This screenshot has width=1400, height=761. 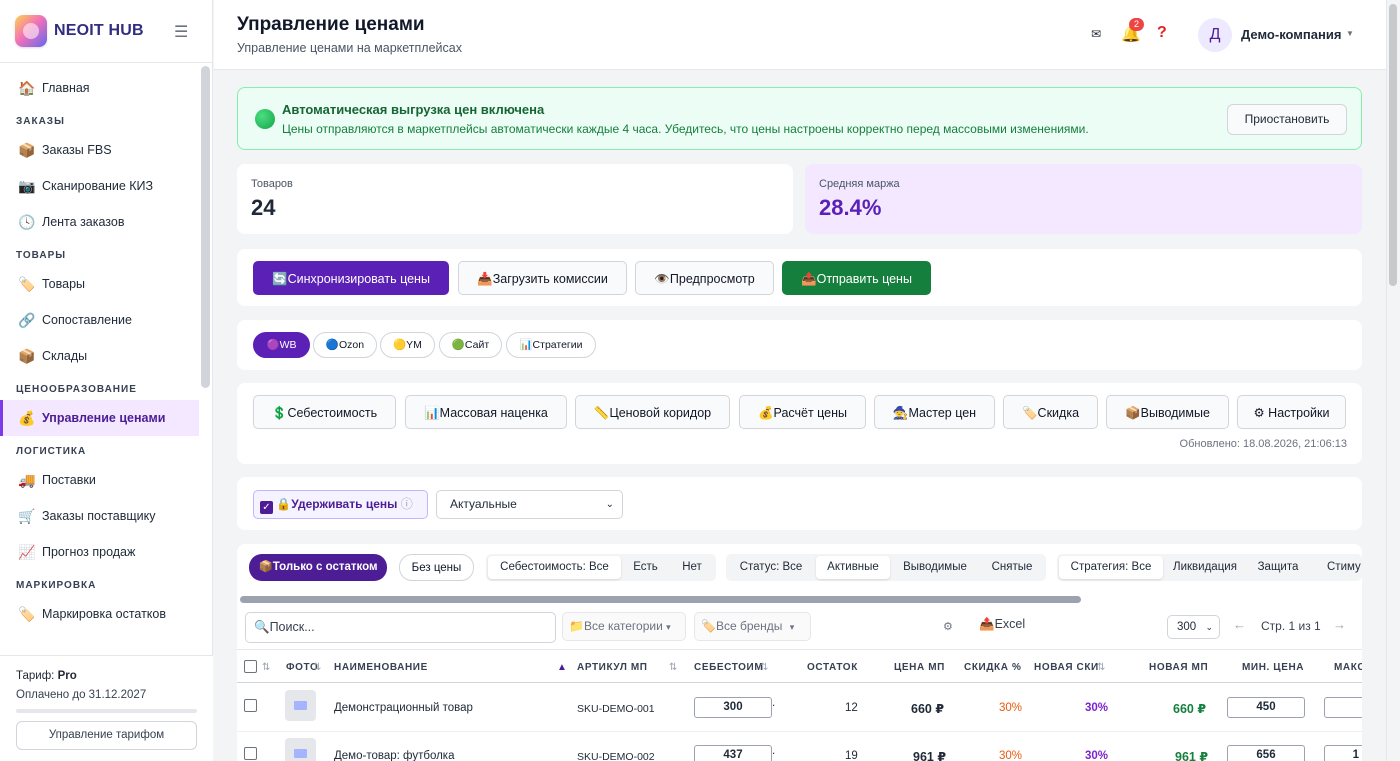 I want to click on product-name: Демо-товар: футболка, so click(x=394, y=755).